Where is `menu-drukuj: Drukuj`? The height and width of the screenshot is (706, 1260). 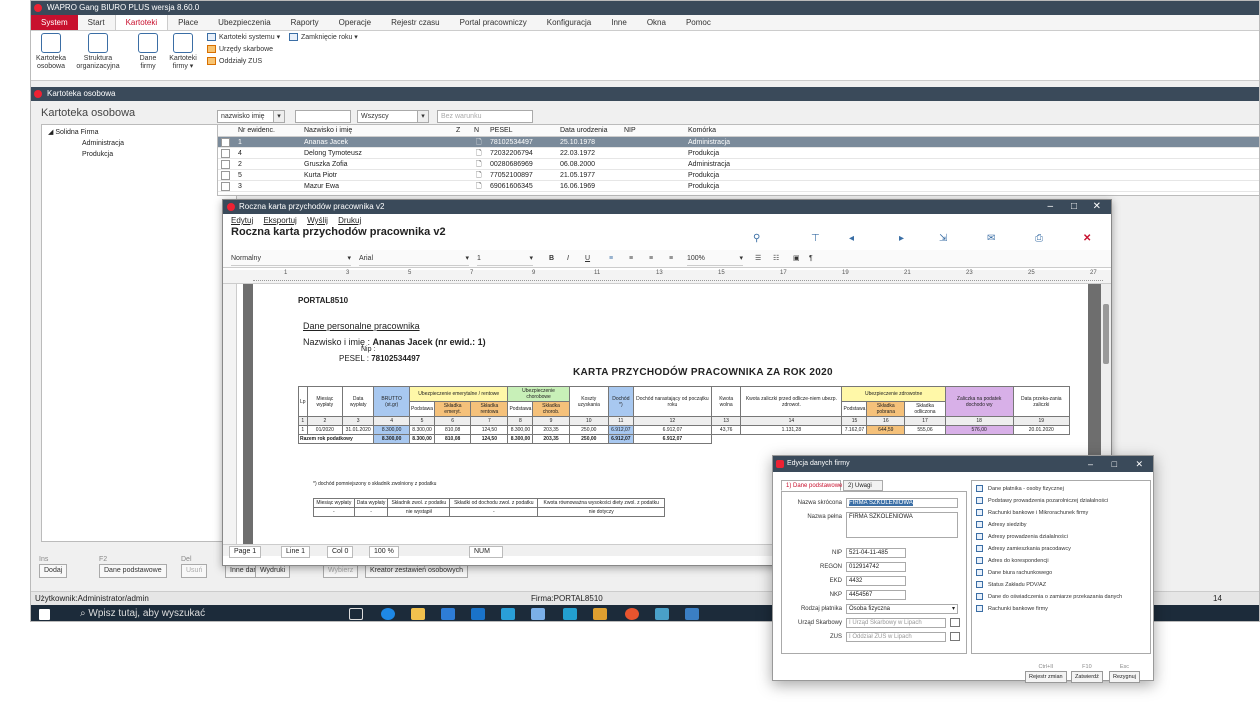
menu-drukuj: Drukuj is located at coordinates (349, 220).